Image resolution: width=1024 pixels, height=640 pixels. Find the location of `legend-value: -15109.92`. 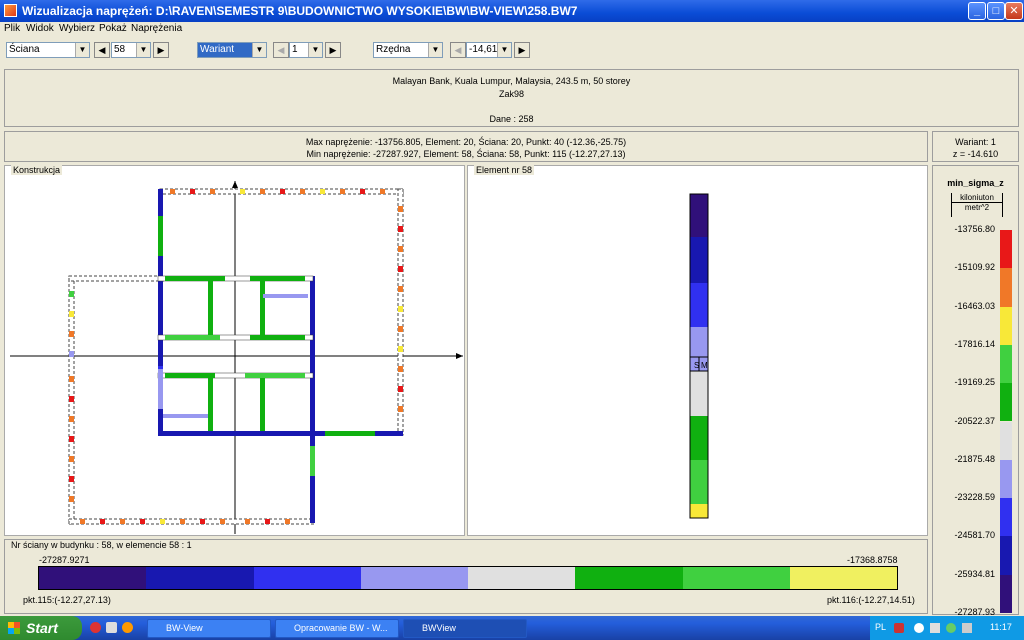

legend-value: -15109.92 is located at coordinates (974, 267).